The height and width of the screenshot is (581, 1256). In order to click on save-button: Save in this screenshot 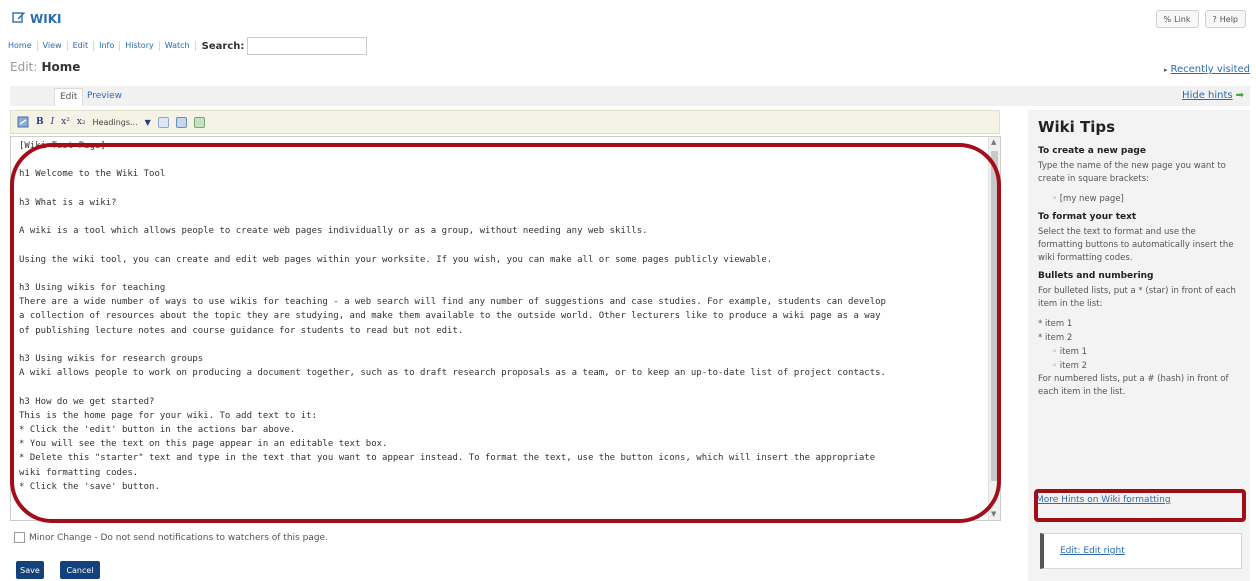, I will do `click(30, 570)`.